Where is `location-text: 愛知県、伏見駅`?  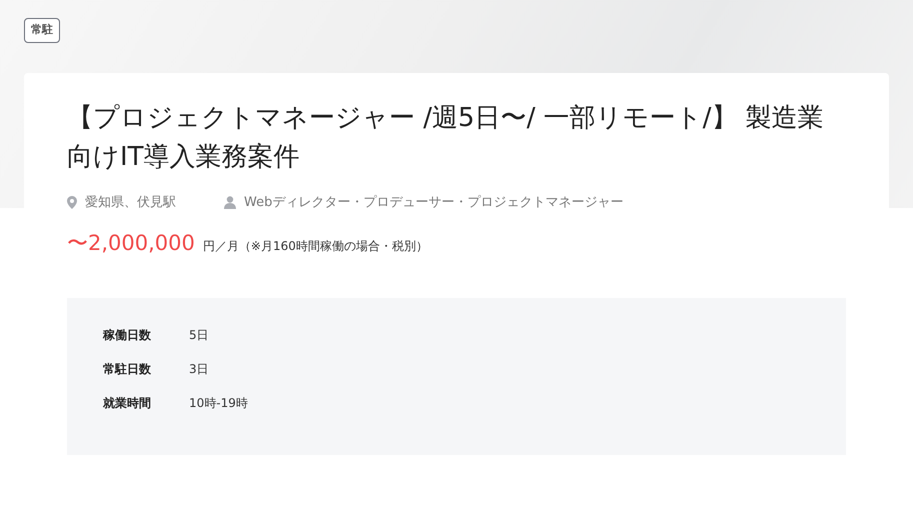
location-text: 愛知県、伏見駅 is located at coordinates (130, 203).